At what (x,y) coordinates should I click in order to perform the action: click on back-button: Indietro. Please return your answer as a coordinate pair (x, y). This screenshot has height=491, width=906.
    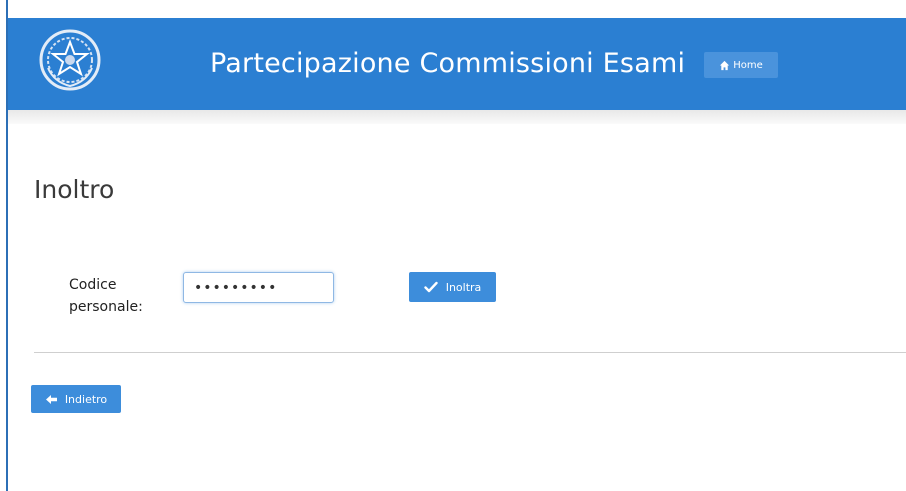
    Looking at the image, I should click on (76, 399).